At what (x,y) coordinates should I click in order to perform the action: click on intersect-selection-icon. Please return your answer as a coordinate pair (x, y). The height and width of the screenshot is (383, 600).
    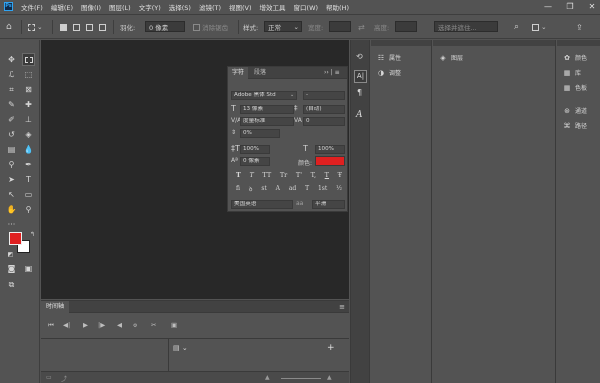
    Looking at the image, I should click on (102, 27).